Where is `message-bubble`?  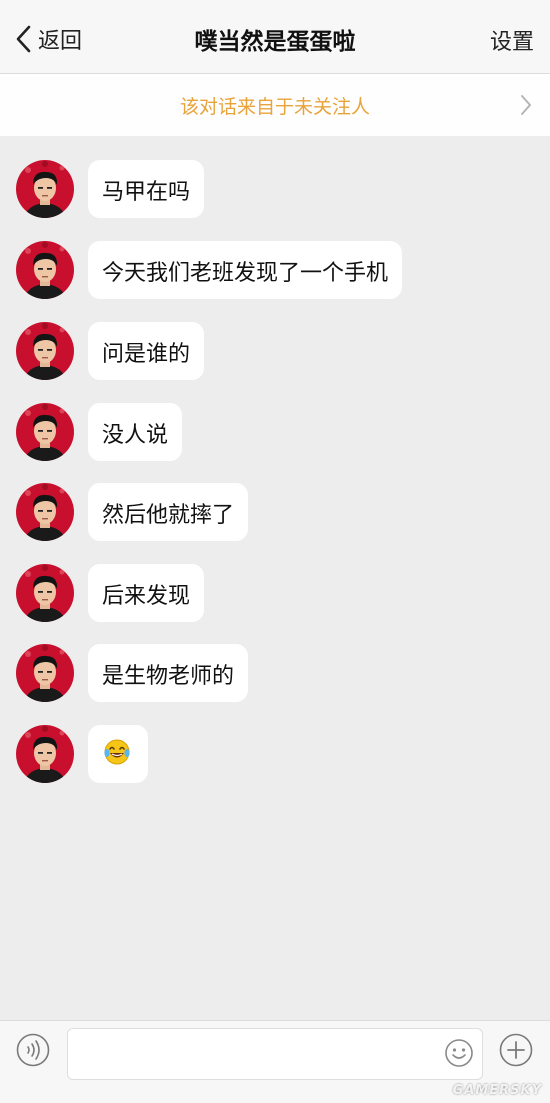
message-bubble is located at coordinates (118, 754).